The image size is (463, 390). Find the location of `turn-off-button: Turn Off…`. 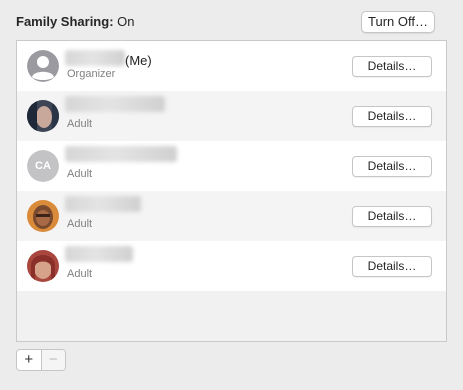

turn-off-button: Turn Off… is located at coordinates (398, 22).